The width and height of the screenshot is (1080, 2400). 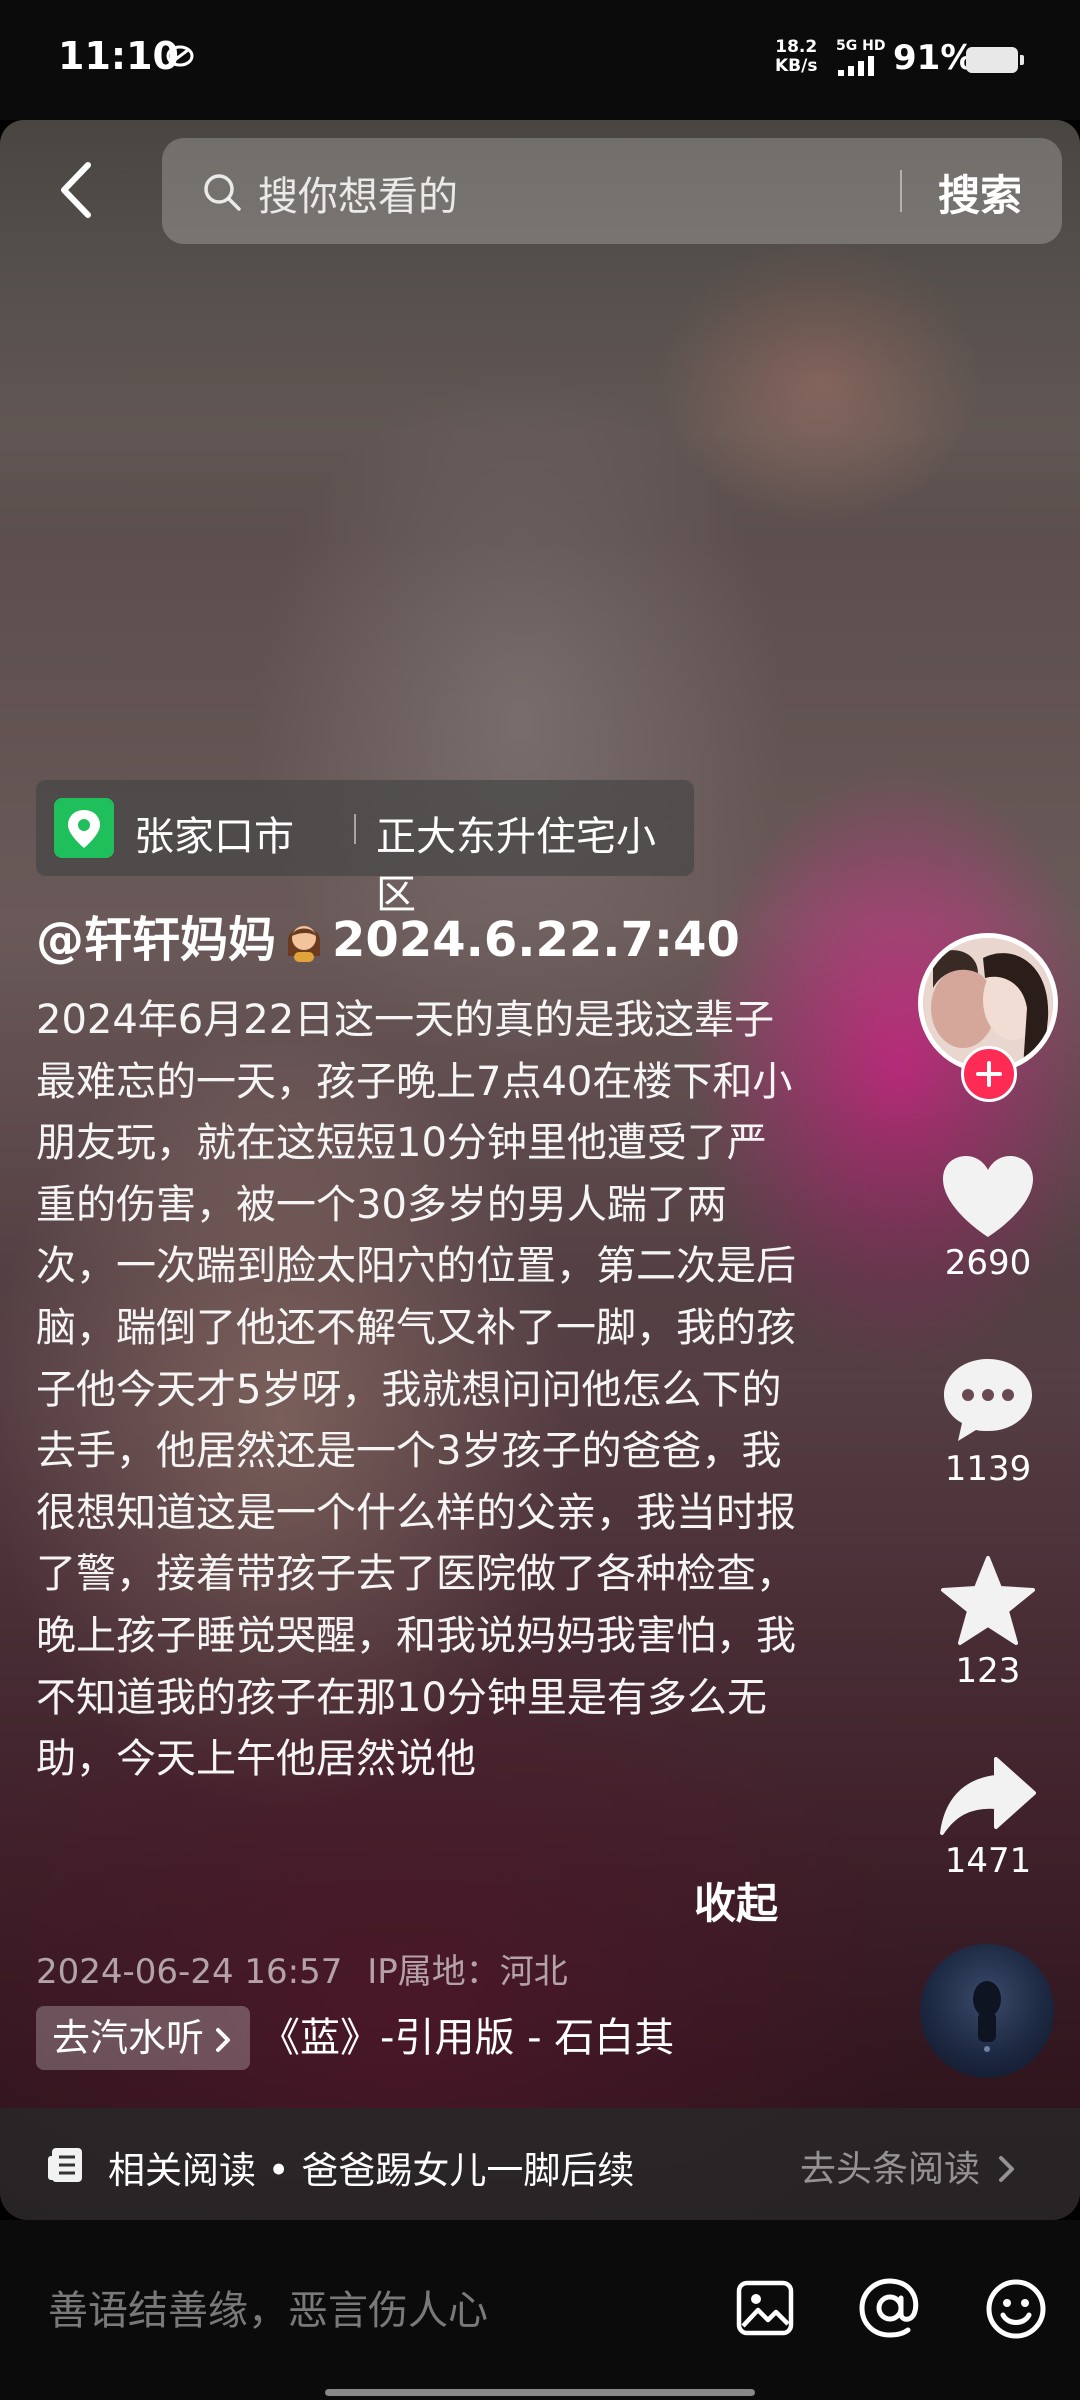 What do you see at coordinates (1016, 2309) in the screenshot?
I see `emoji-icon` at bounding box center [1016, 2309].